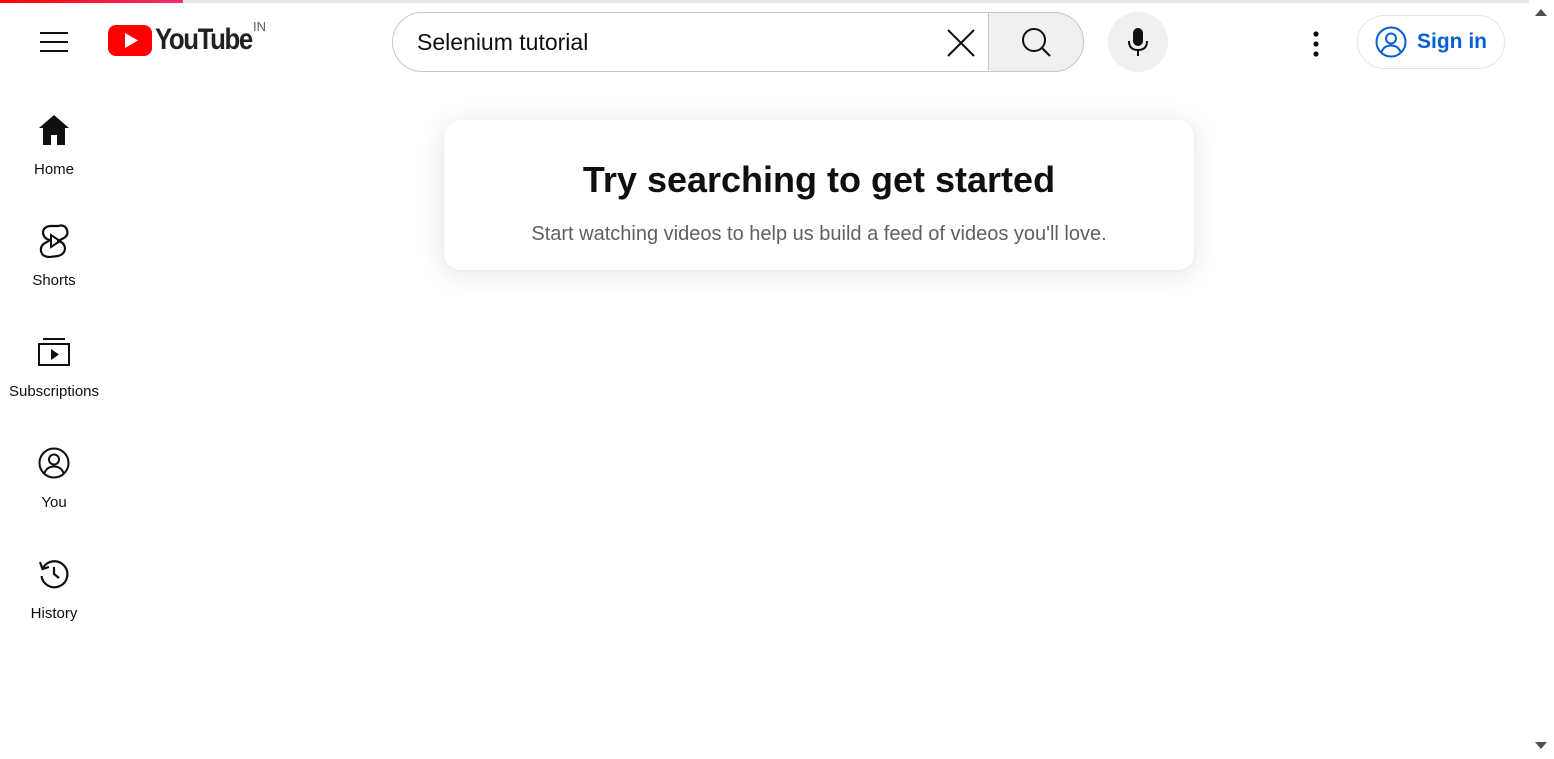 Image resolution: width=1554 pixels, height=759 pixels. I want to click on sidebar-item-label: History, so click(54, 613).